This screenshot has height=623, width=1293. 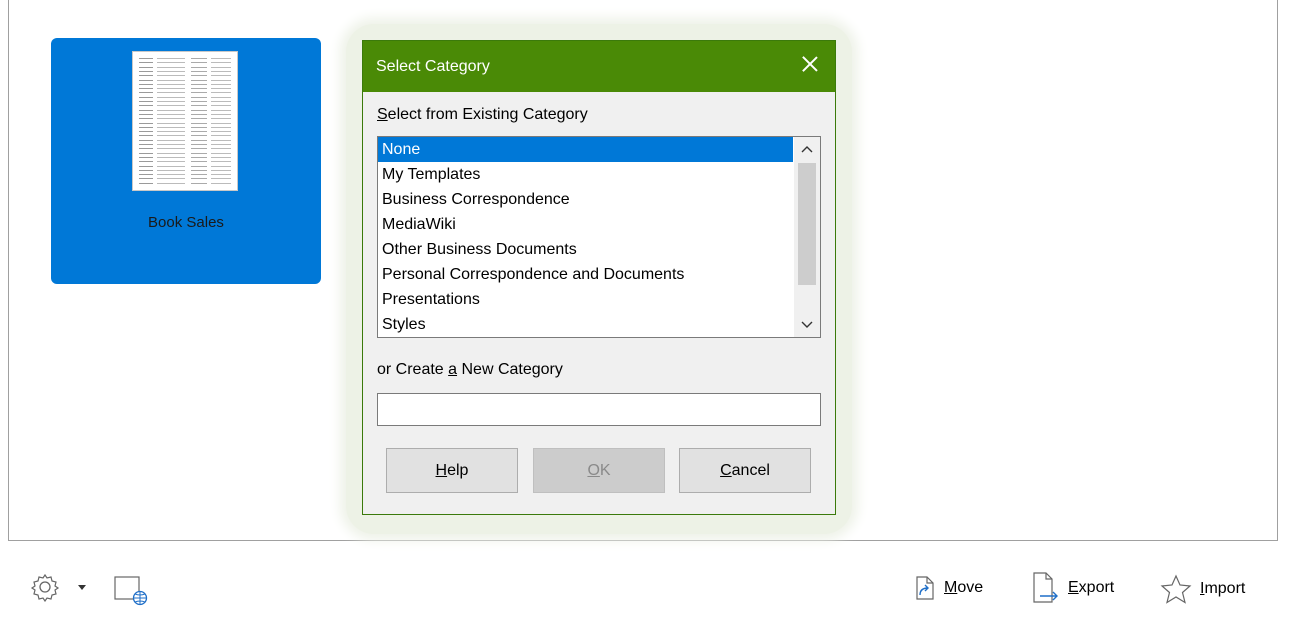 What do you see at coordinates (186, 222) in the screenshot?
I see `template-name: Book Sales` at bounding box center [186, 222].